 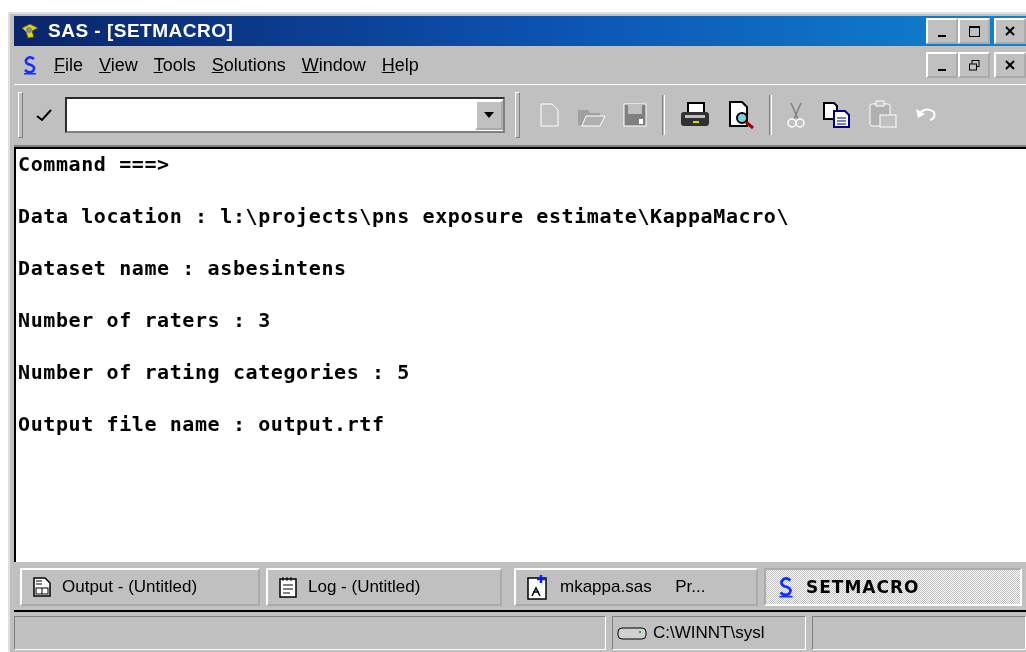 What do you see at coordinates (30, 31) in the screenshot?
I see `app-icon` at bounding box center [30, 31].